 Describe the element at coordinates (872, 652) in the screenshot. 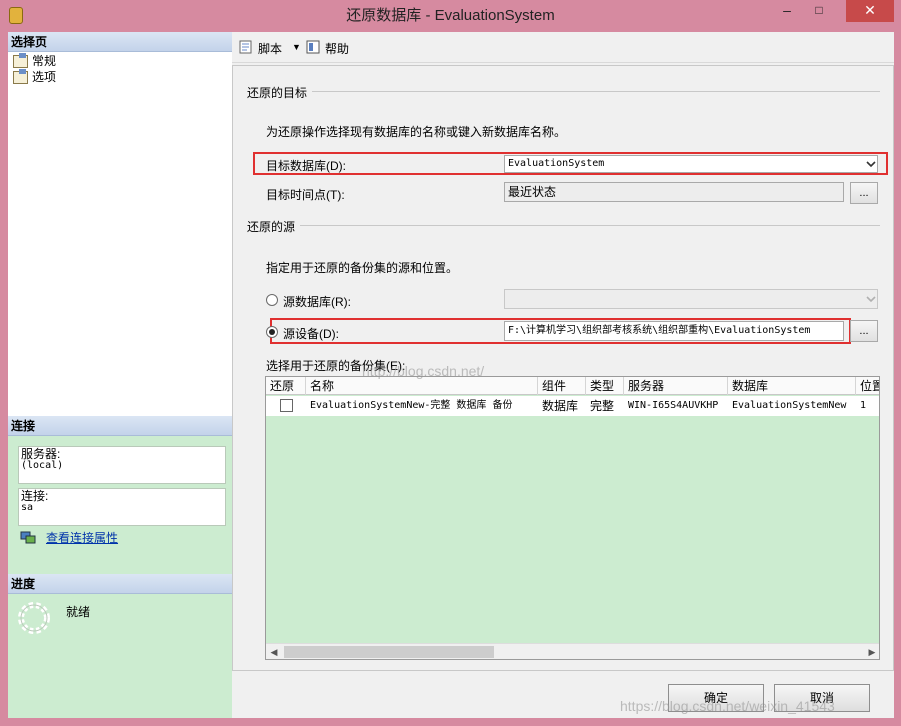

I see `scroll-right-icon: ▶` at that location.